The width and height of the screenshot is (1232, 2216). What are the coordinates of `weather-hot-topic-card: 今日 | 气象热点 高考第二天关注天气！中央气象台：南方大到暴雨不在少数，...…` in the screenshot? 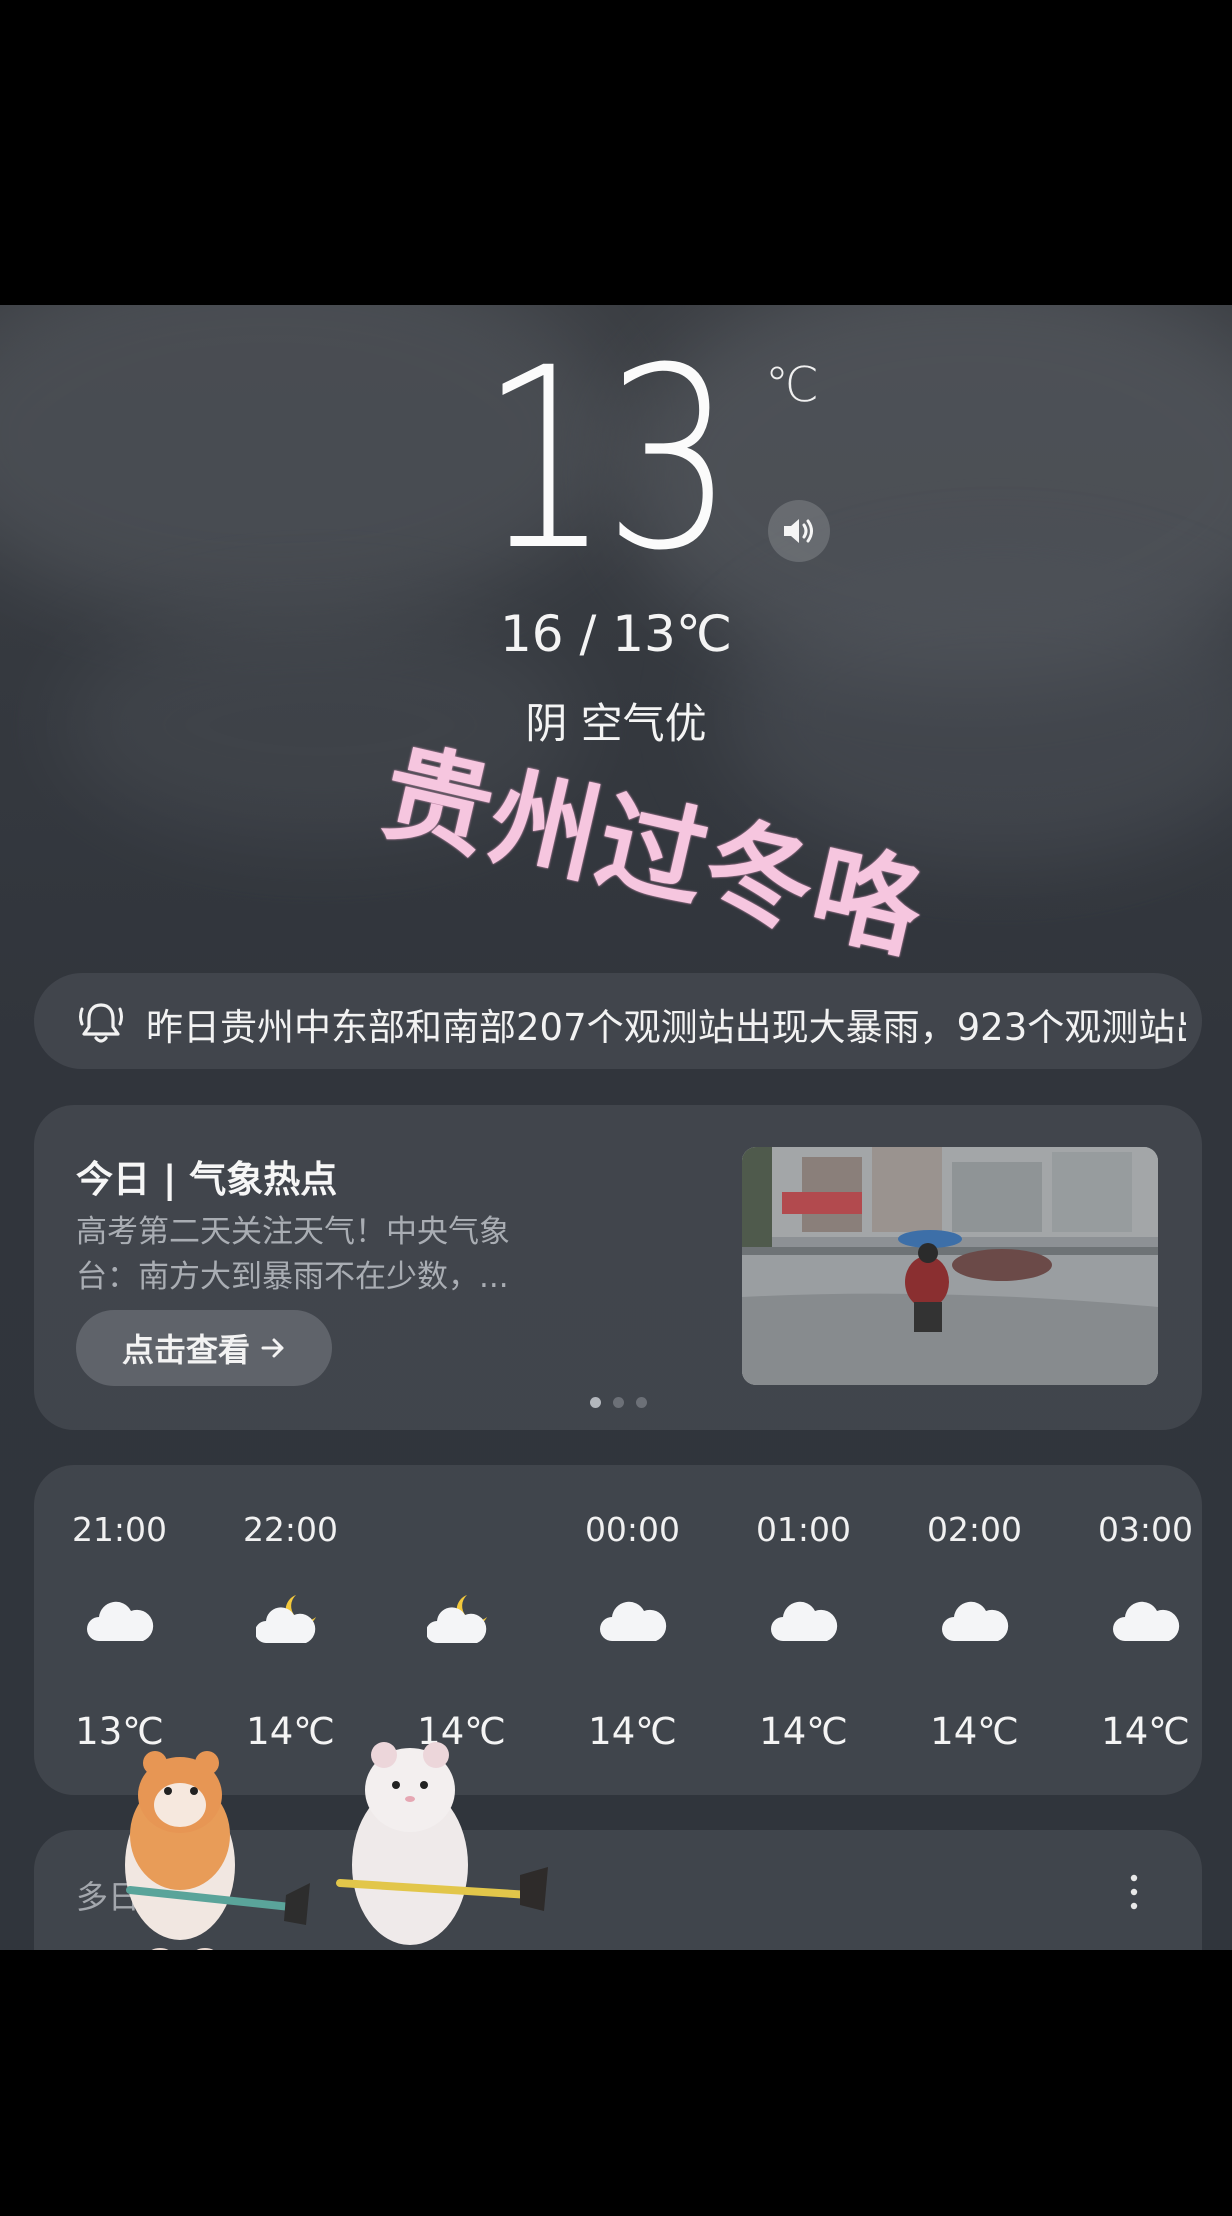 It's located at (618, 1267).